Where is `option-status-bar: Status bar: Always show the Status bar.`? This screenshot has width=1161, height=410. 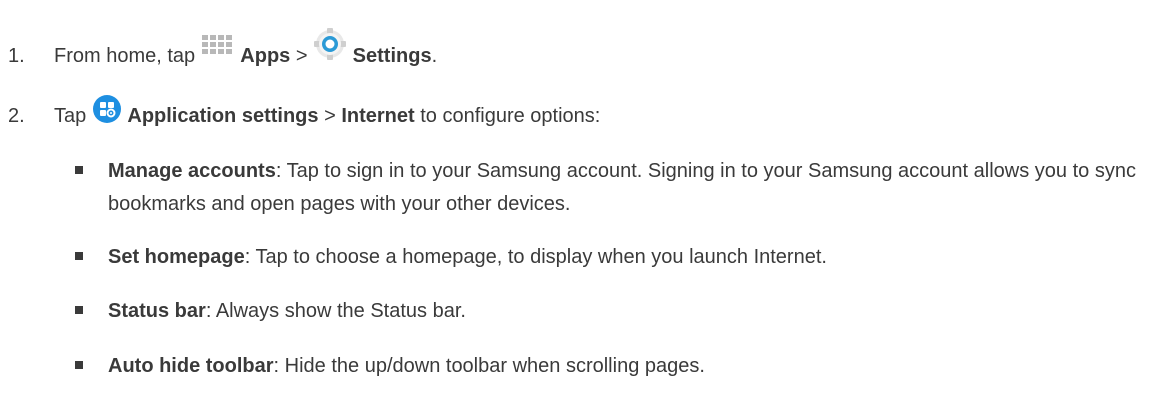
option-status-bar: Status bar: Always show the Status bar. is located at coordinates (612, 311).